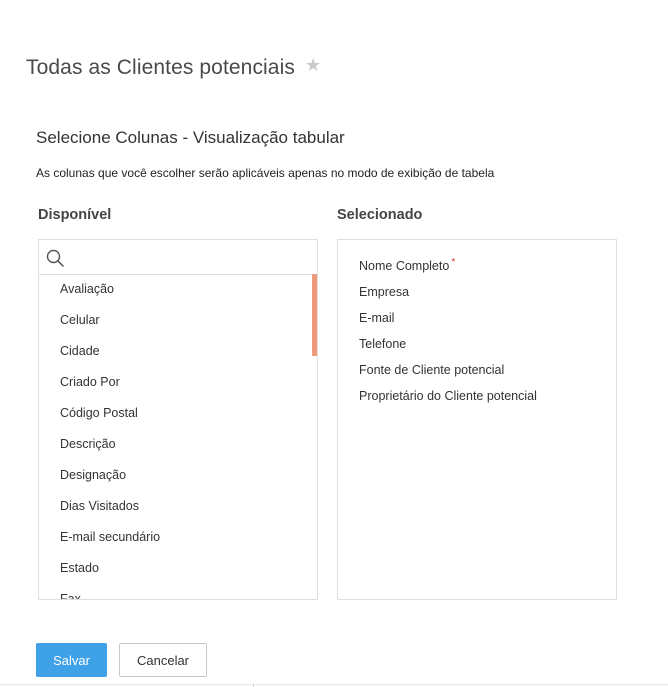 This screenshot has height=687, width=668. What do you see at coordinates (477, 345) in the screenshot?
I see `selected-list-item: Telefone` at bounding box center [477, 345].